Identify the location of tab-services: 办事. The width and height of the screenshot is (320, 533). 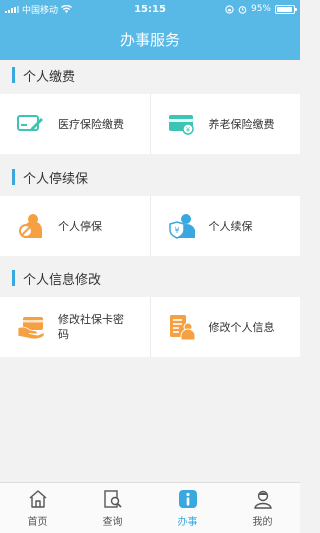
(187, 508).